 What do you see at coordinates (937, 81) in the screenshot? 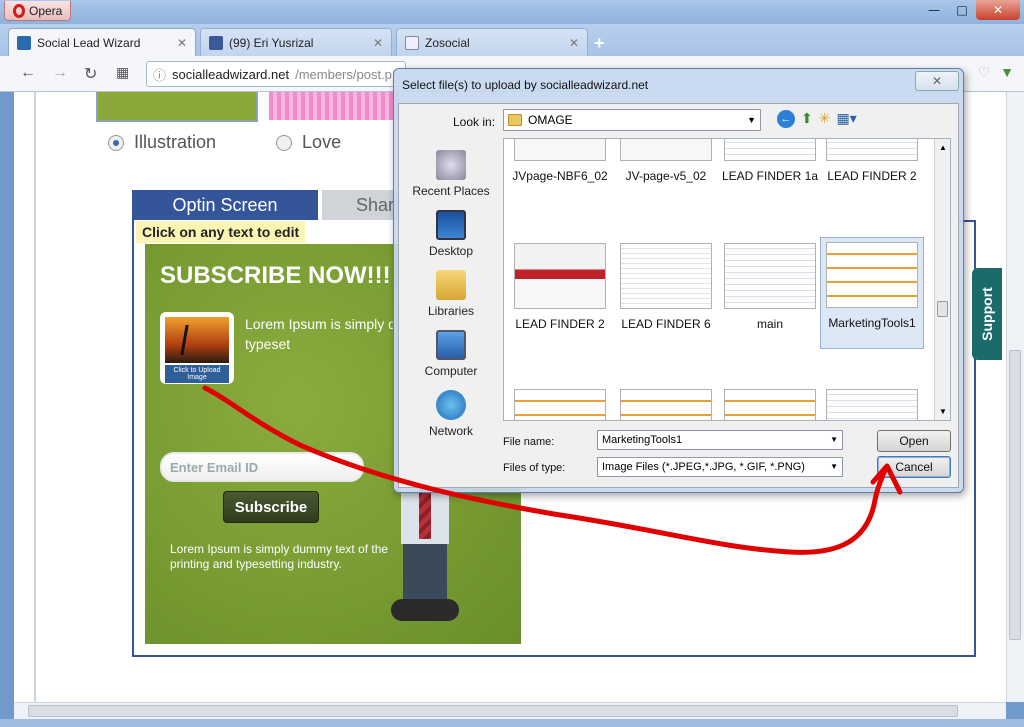
I see `close-dialog-icon: ✕` at bounding box center [937, 81].